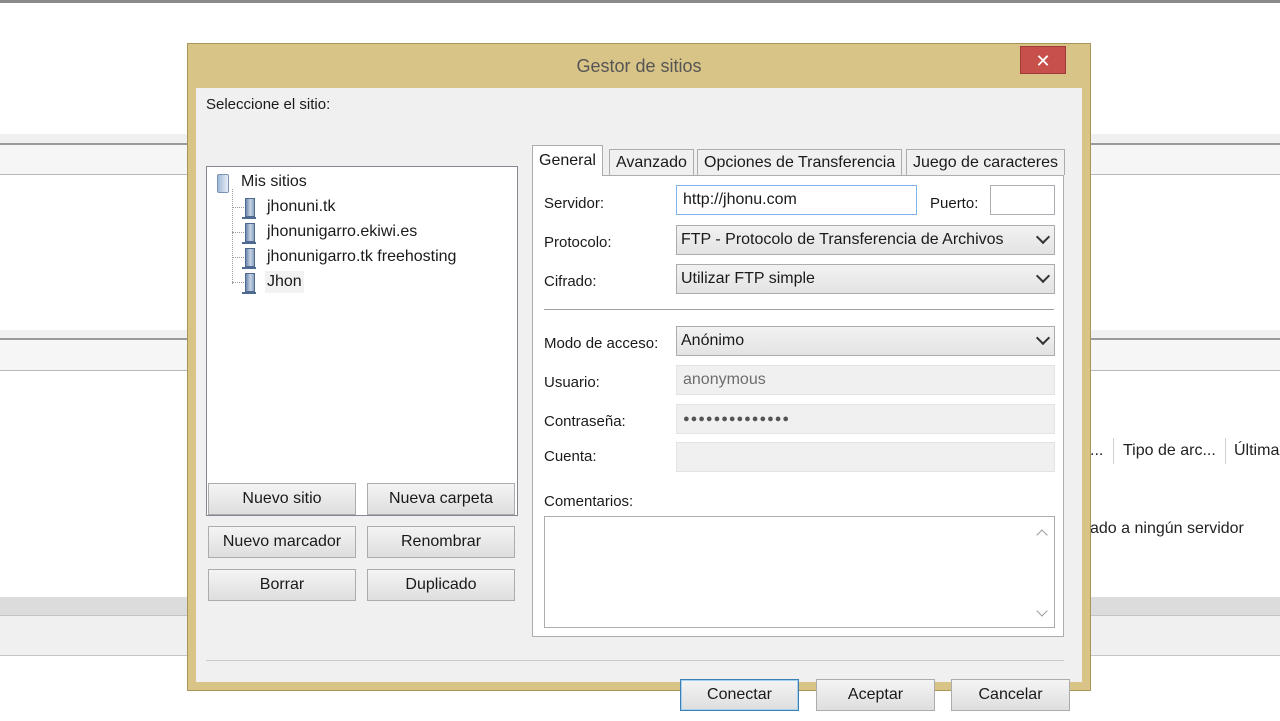  Describe the element at coordinates (799, 309) in the screenshot. I see `separator` at that location.